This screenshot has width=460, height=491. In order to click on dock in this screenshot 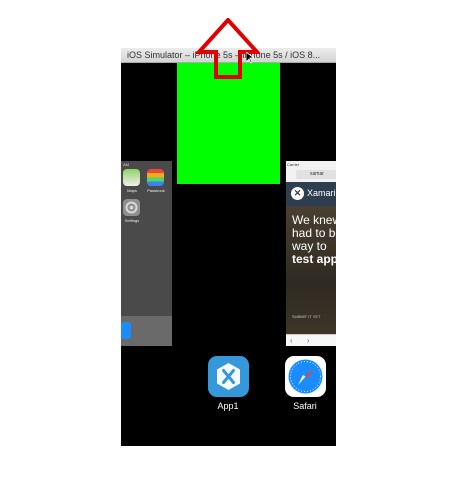, I will do `click(146, 331)`.